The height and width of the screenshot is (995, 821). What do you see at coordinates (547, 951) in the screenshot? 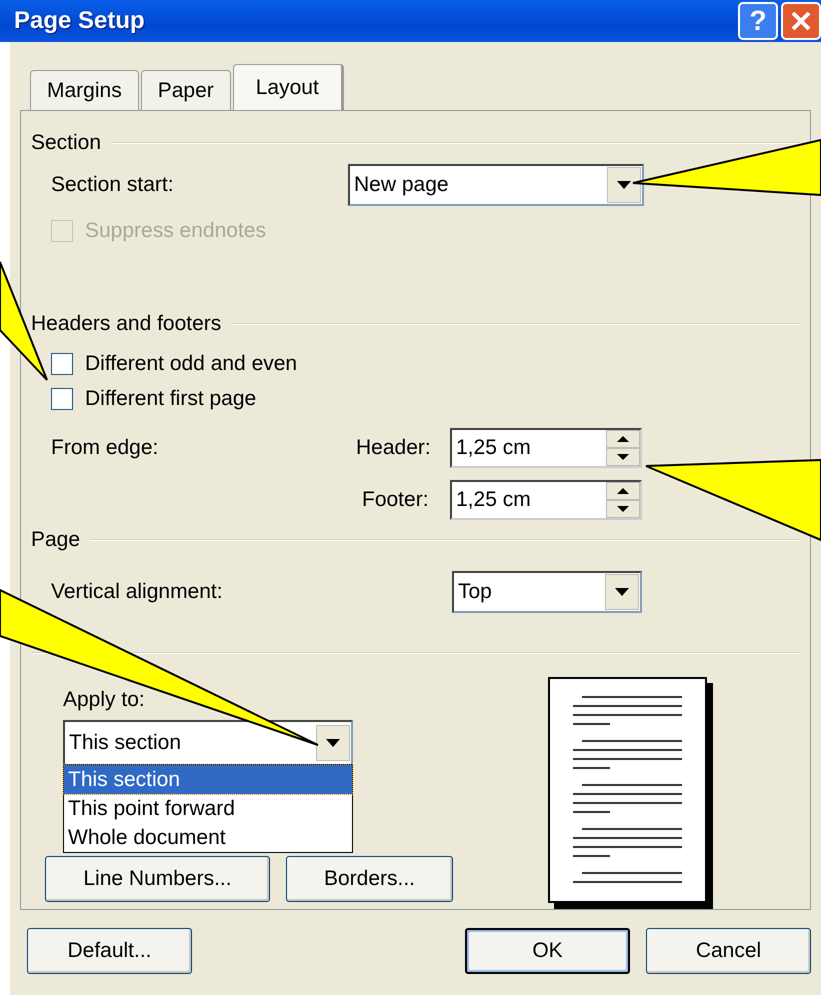
I see `dialog-button: OK` at bounding box center [547, 951].